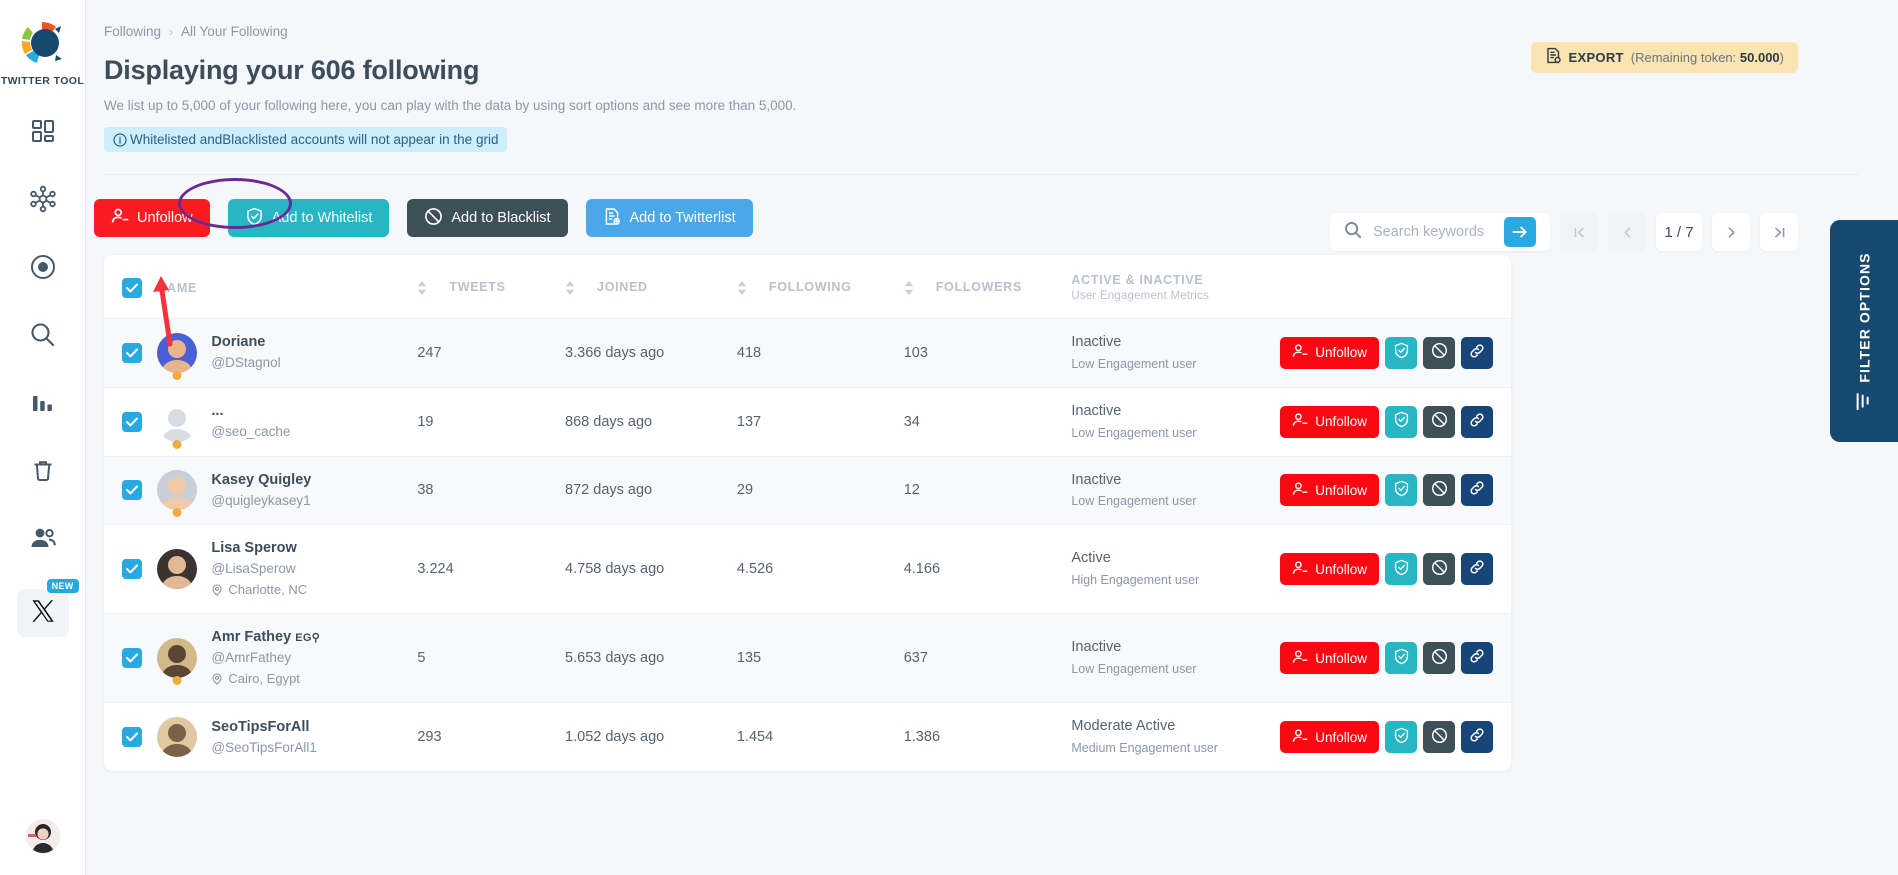 This screenshot has height=875, width=1898. What do you see at coordinates (261, 501) in the screenshot?
I see `user-handle: @quigleykasey1` at bounding box center [261, 501].